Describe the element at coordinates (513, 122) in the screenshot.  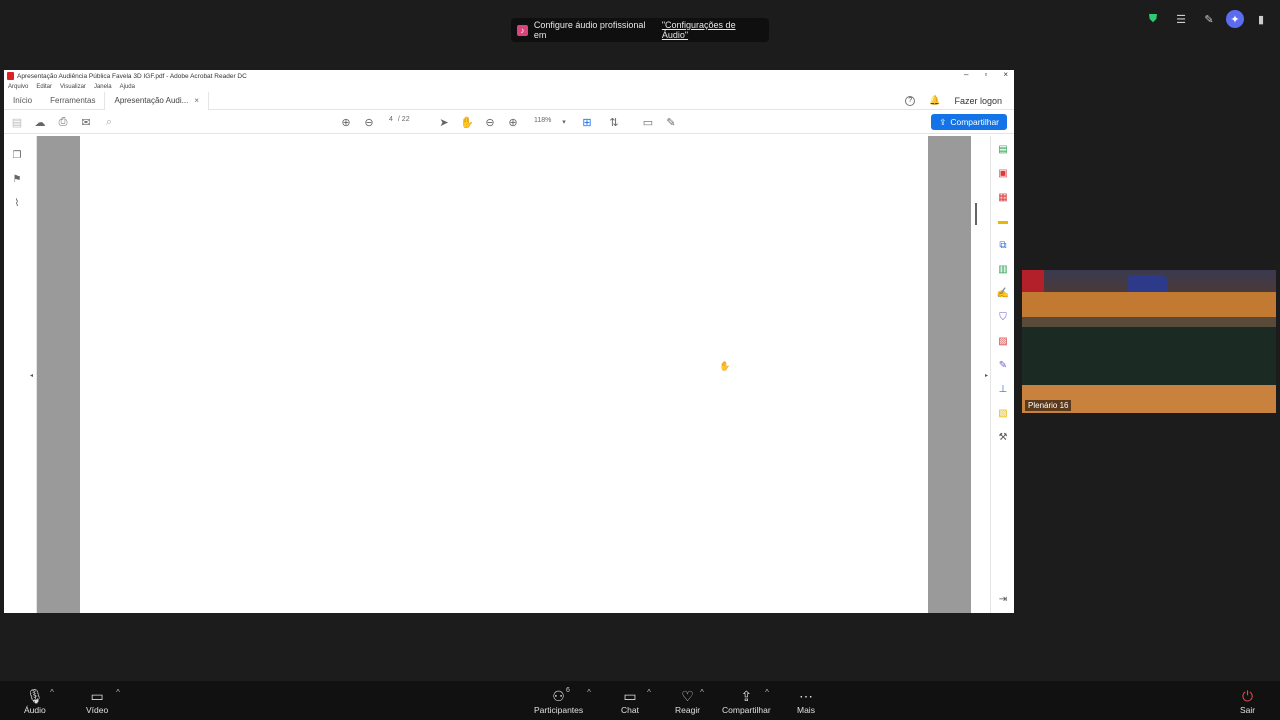
I see `zoom-in-icon: ⊕` at that location.